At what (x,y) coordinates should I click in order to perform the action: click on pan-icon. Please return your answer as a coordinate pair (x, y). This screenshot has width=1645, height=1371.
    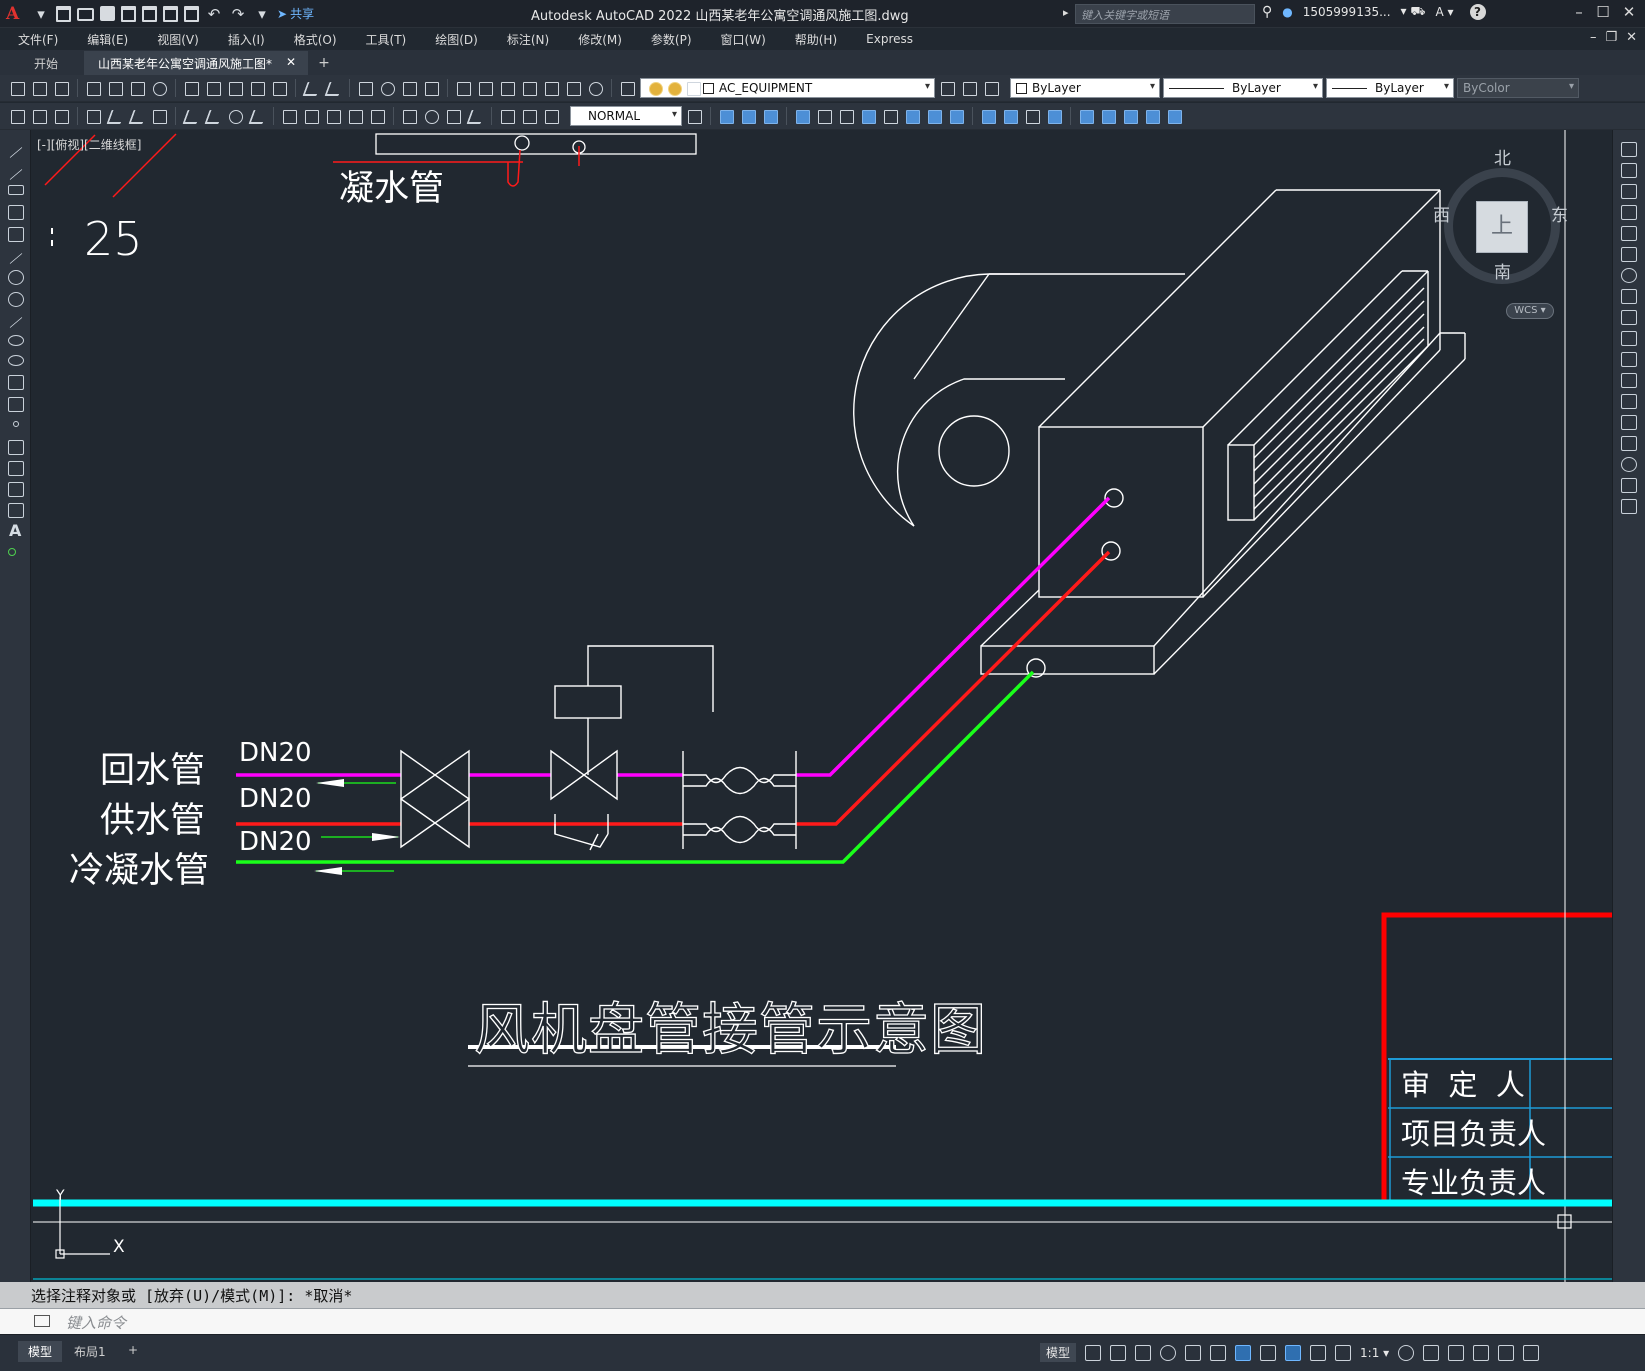
    Looking at the image, I should click on (365, 88).